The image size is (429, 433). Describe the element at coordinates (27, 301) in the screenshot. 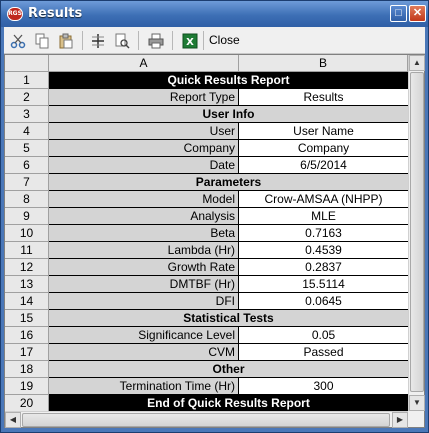

I see `row-header: 14` at that location.